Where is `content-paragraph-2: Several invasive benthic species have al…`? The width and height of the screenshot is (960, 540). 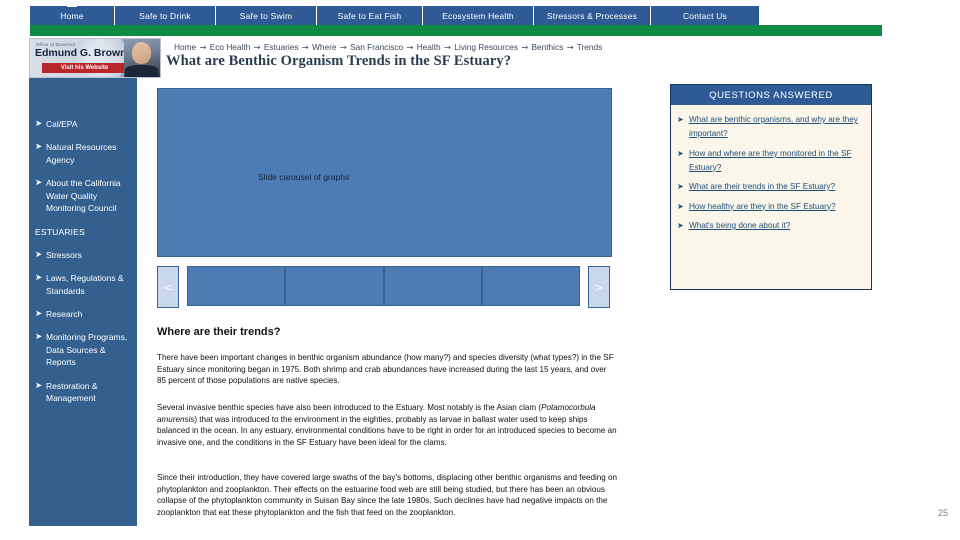 content-paragraph-2: Several invasive benthic species have al… is located at coordinates (387, 425).